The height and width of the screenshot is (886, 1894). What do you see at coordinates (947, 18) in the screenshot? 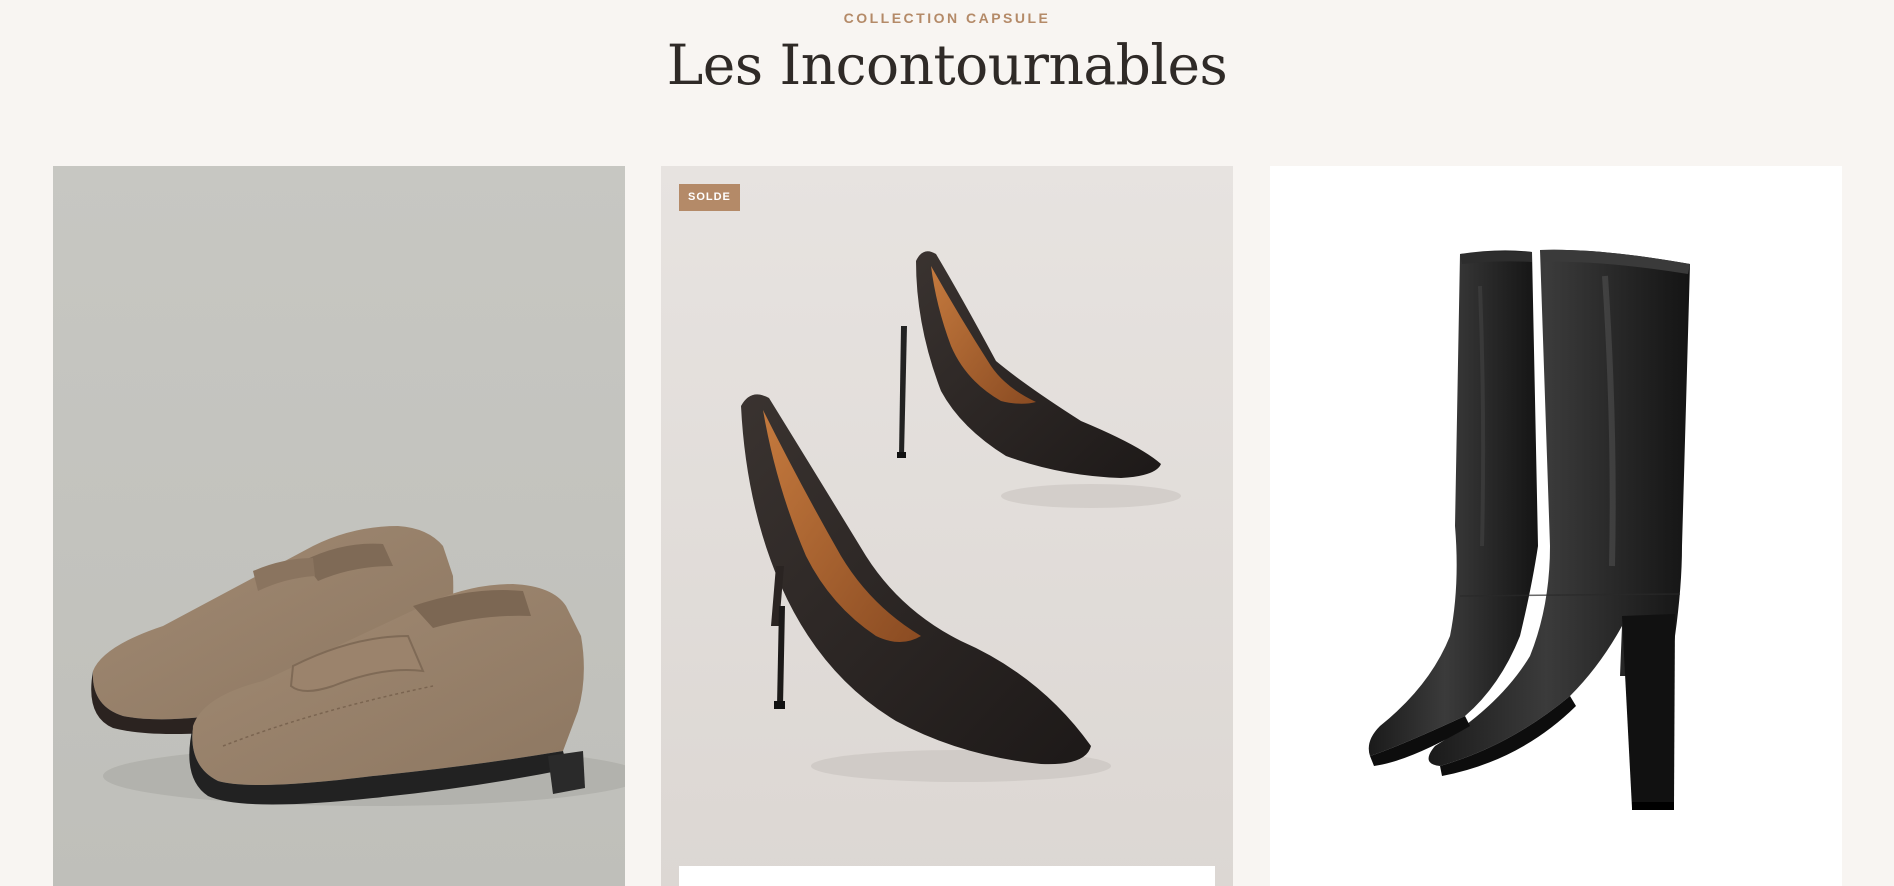
I see `section-eyebrow: COLLECTION CAPSULE` at bounding box center [947, 18].